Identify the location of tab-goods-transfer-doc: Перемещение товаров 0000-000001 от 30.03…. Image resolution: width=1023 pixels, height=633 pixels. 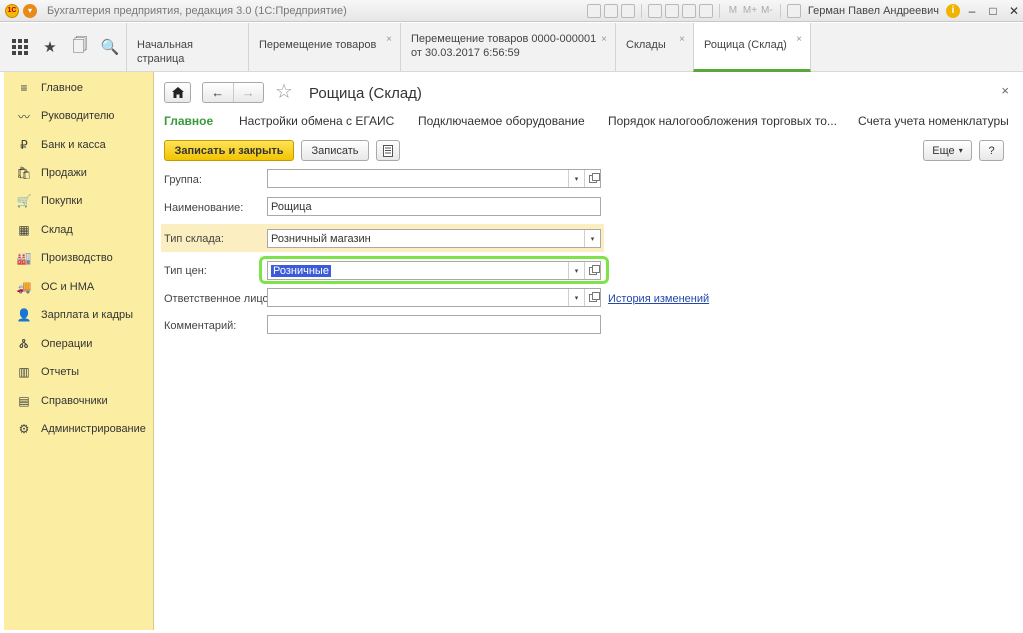
(507, 47).